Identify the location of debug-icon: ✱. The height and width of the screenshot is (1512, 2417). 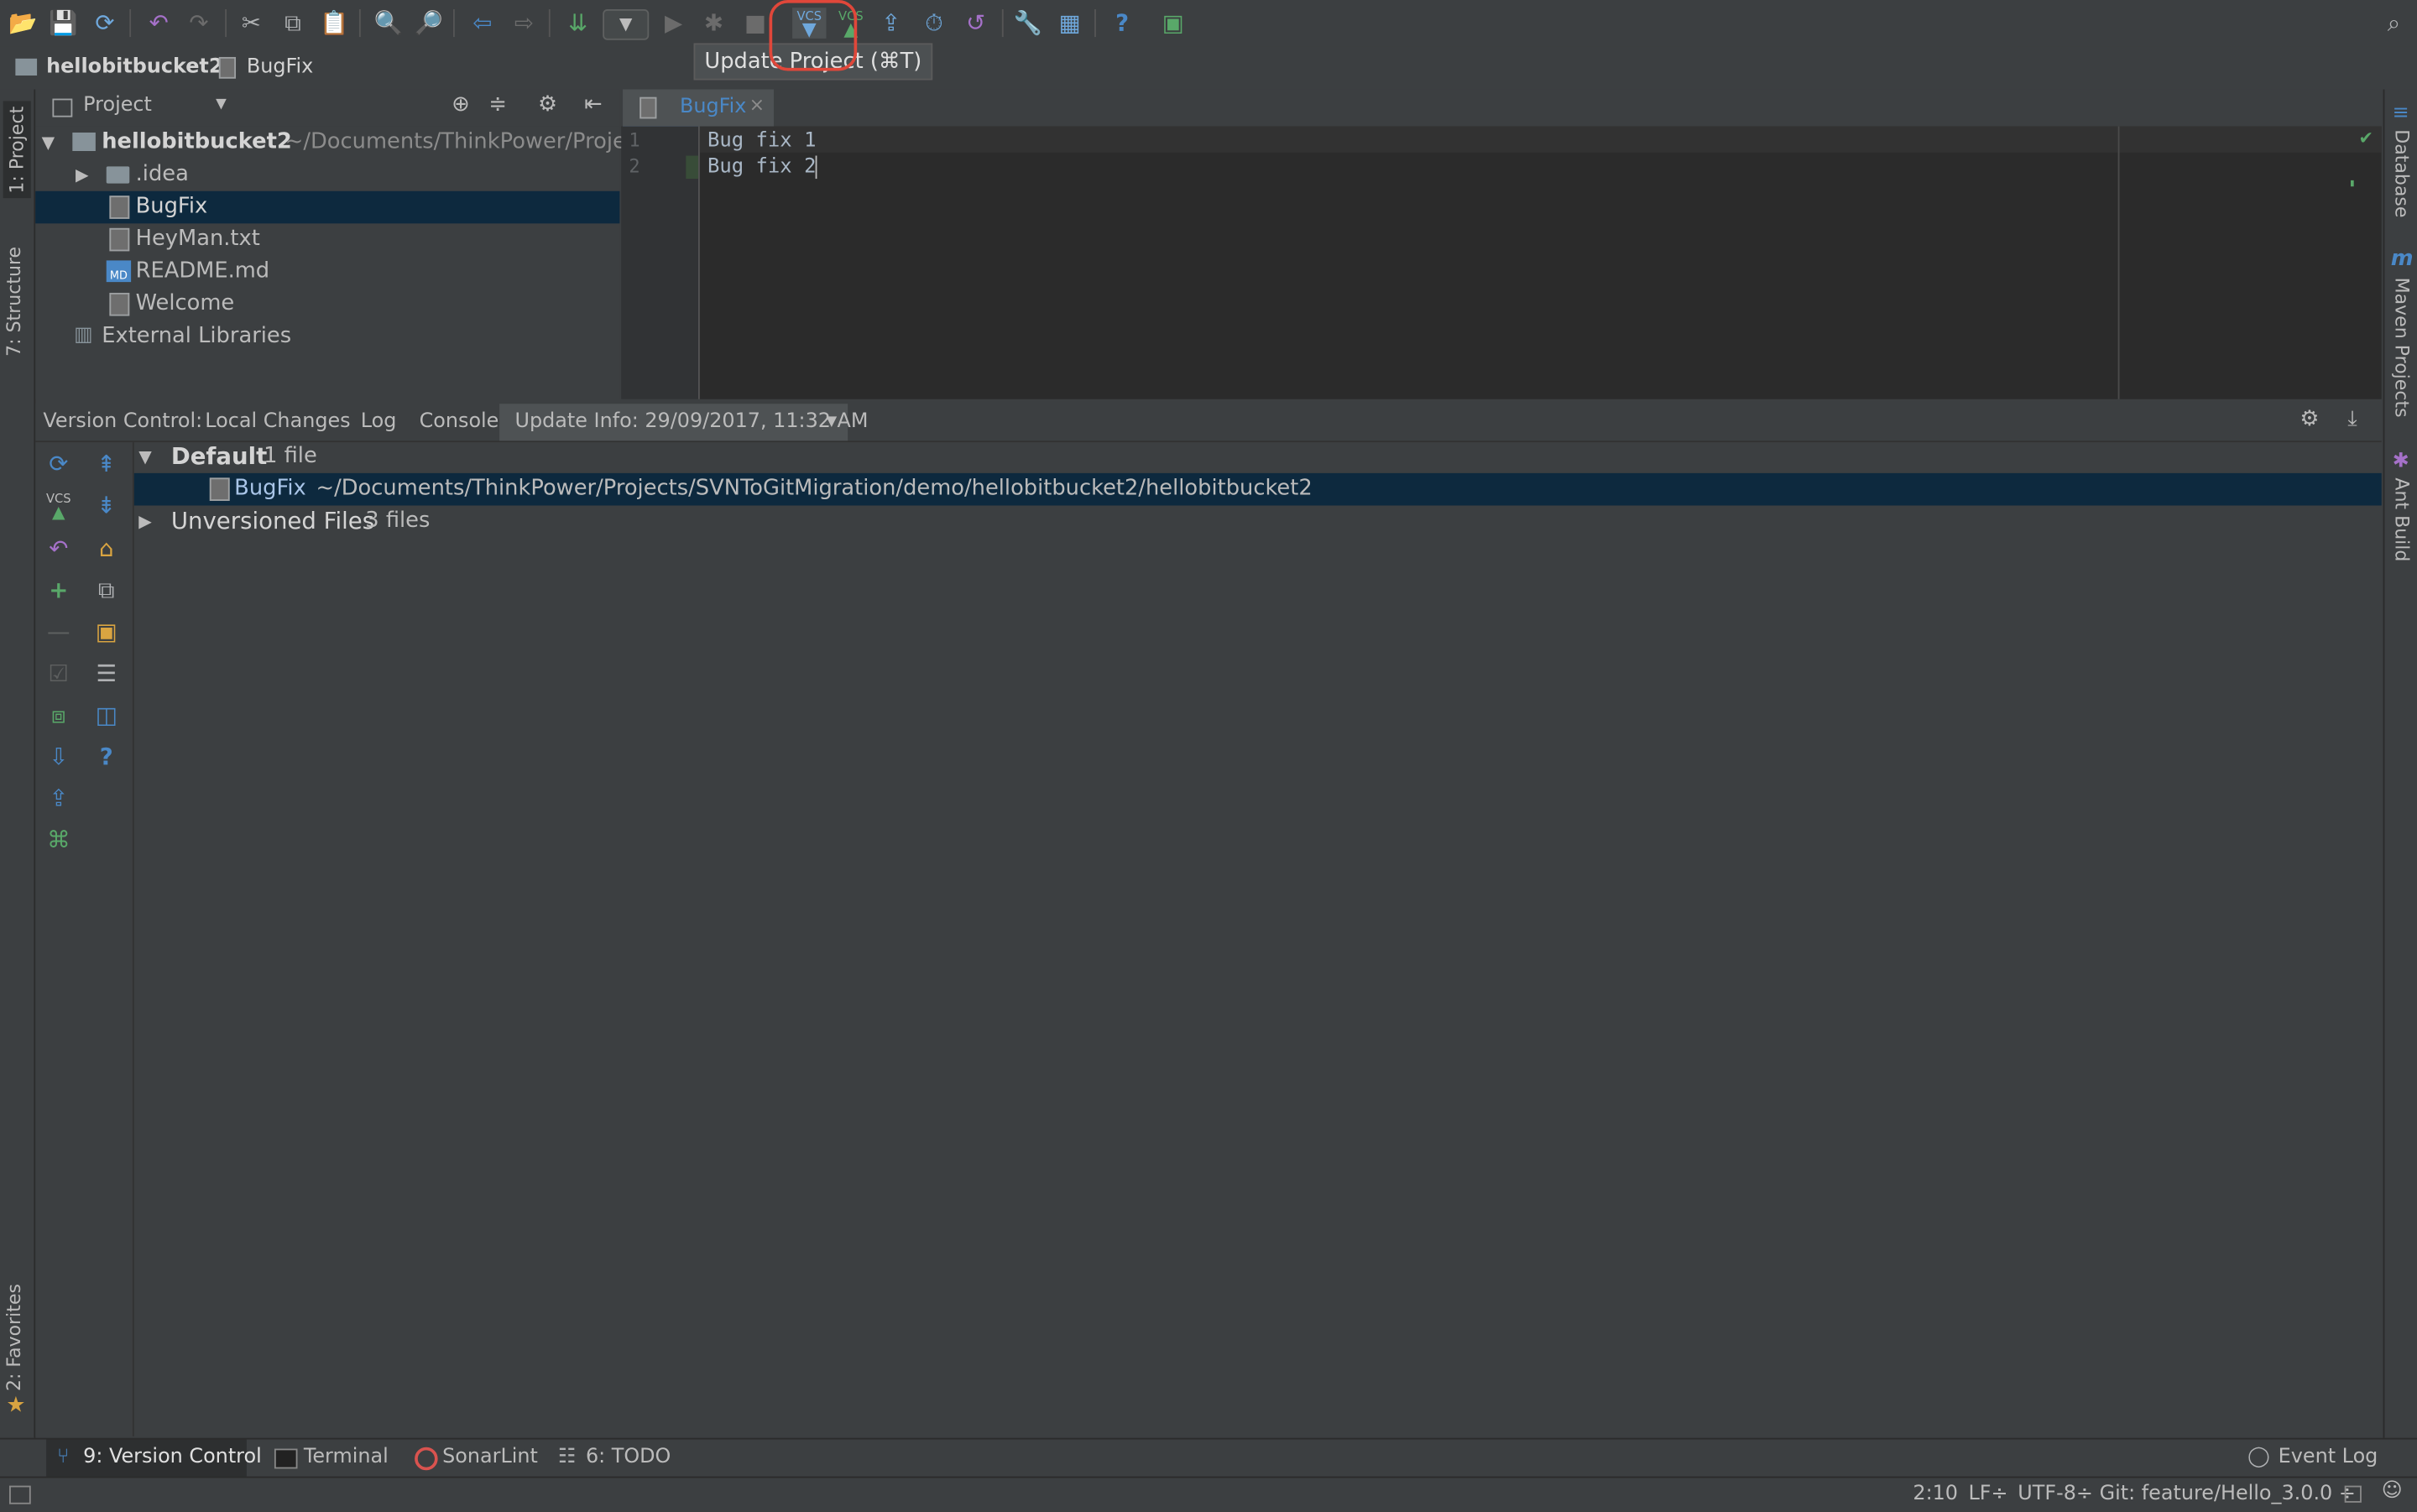
(713, 23).